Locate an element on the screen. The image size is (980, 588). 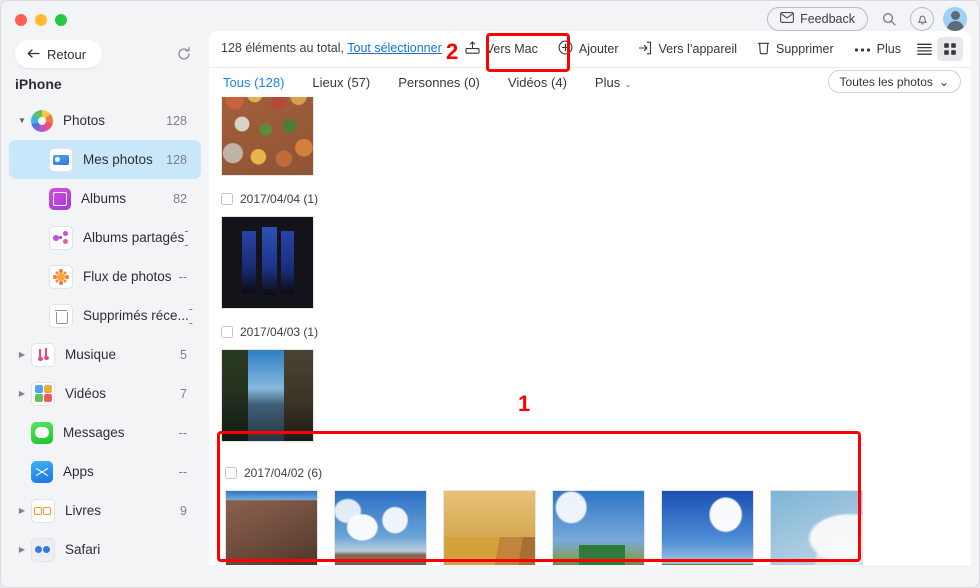
photo-thumbnail-windmill-blue-sky is located at coordinates (707, 527).